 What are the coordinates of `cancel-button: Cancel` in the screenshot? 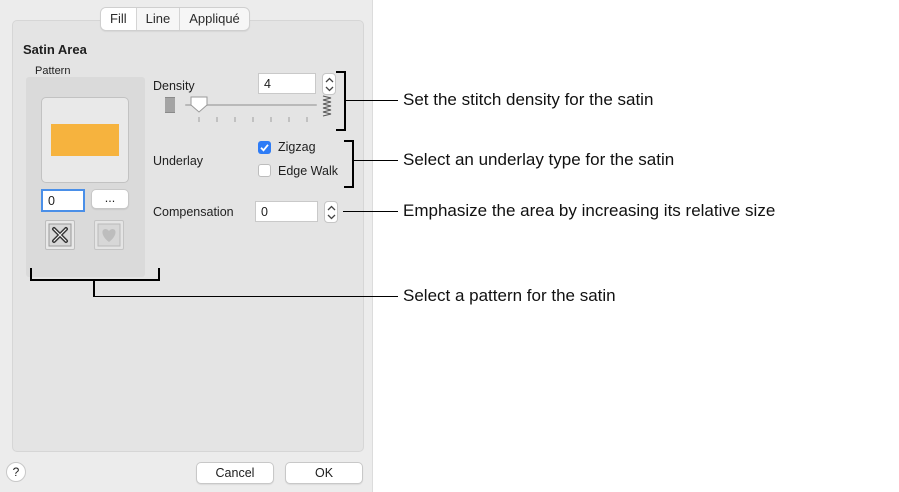 It's located at (235, 473).